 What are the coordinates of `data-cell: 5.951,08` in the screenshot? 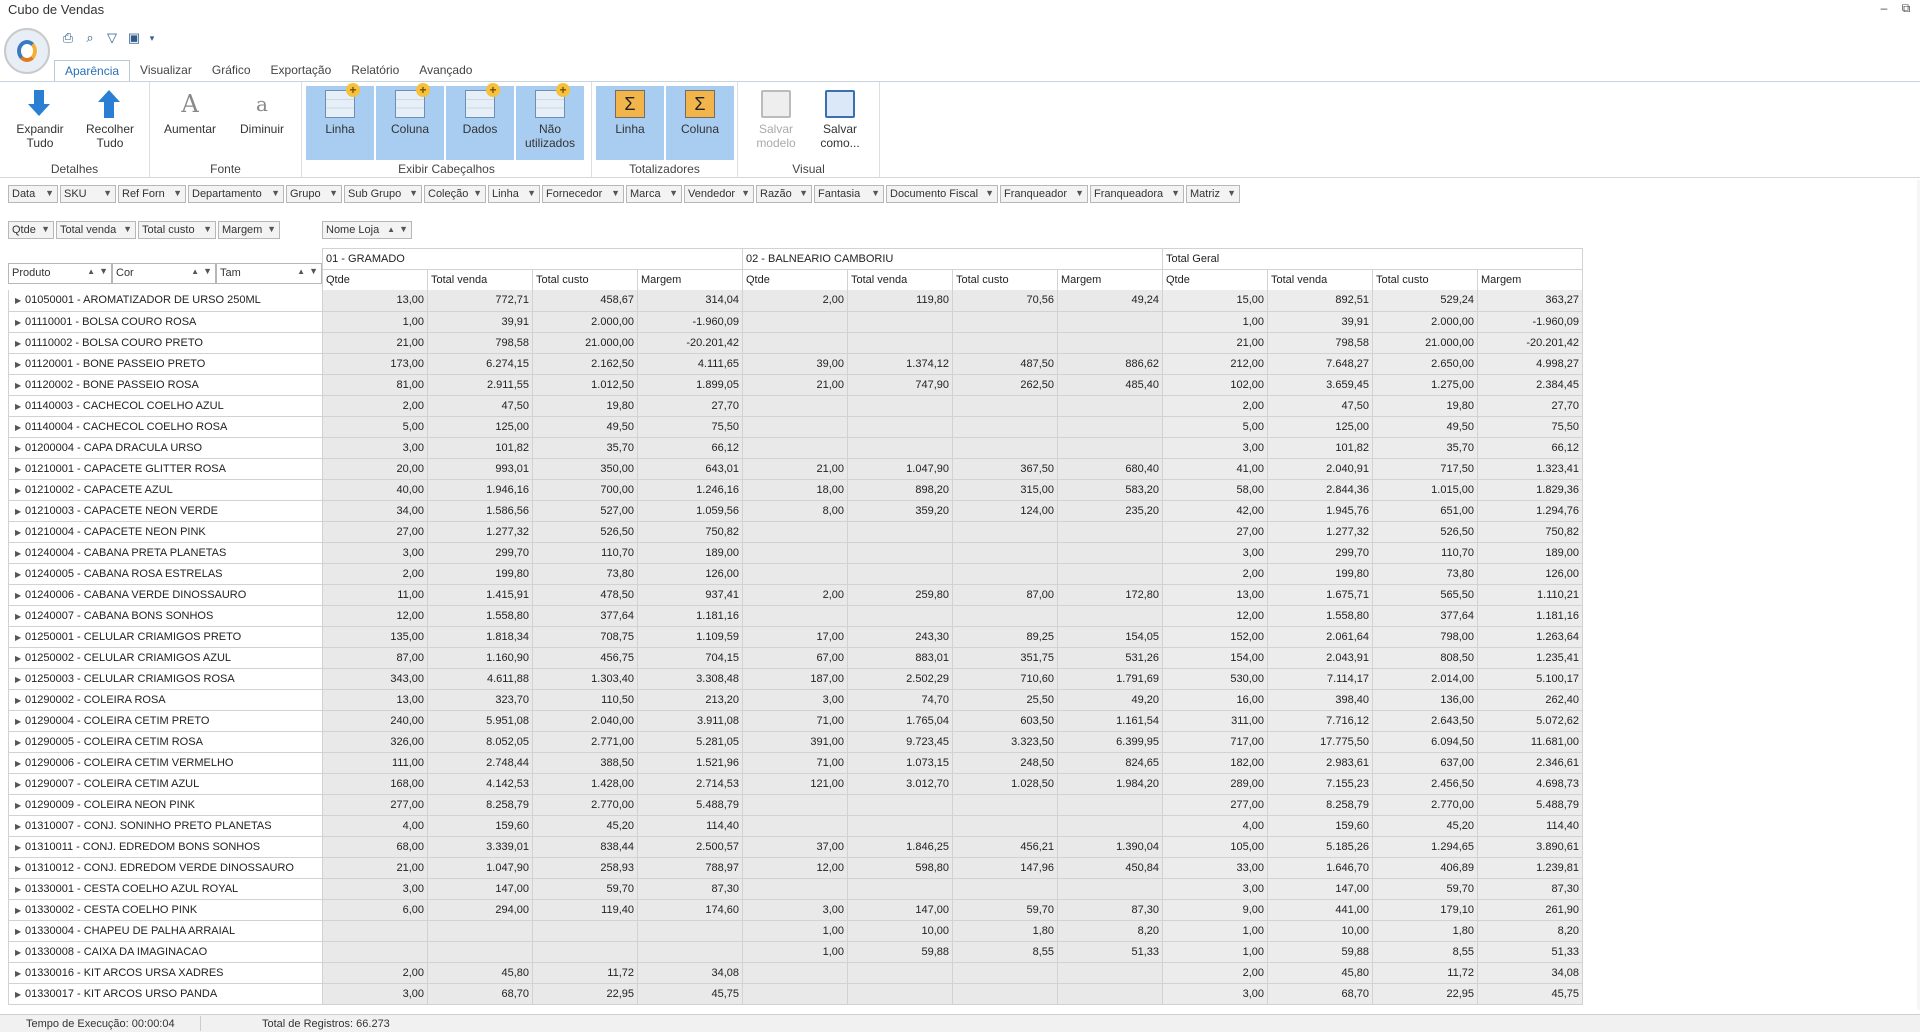 It's located at (480, 721).